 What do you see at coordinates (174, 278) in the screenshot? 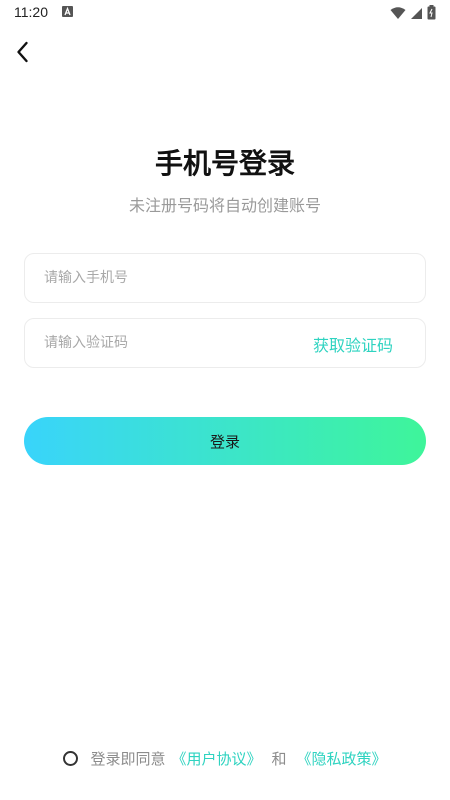
I see `phone-input` at bounding box center [174, 278].